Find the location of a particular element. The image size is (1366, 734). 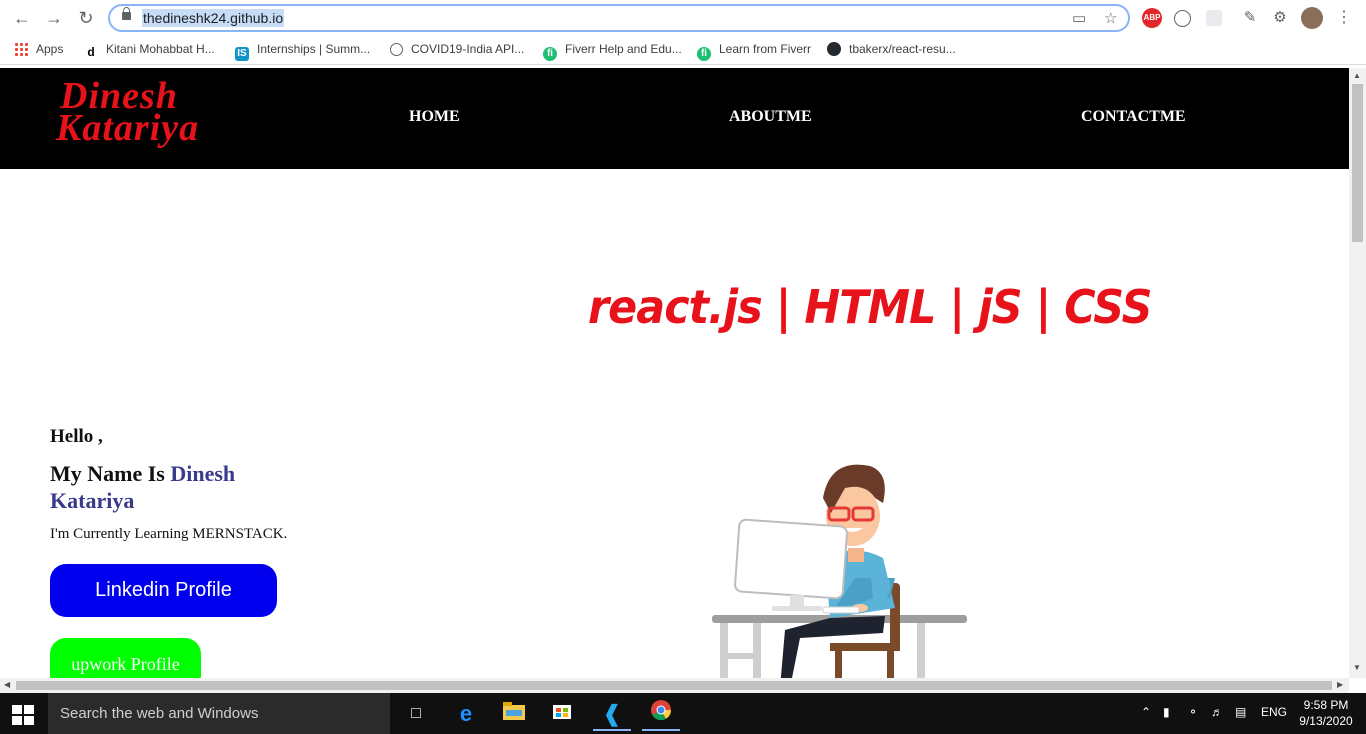

color-picker-icon: ✎ is located at coordinates (1250, 18).